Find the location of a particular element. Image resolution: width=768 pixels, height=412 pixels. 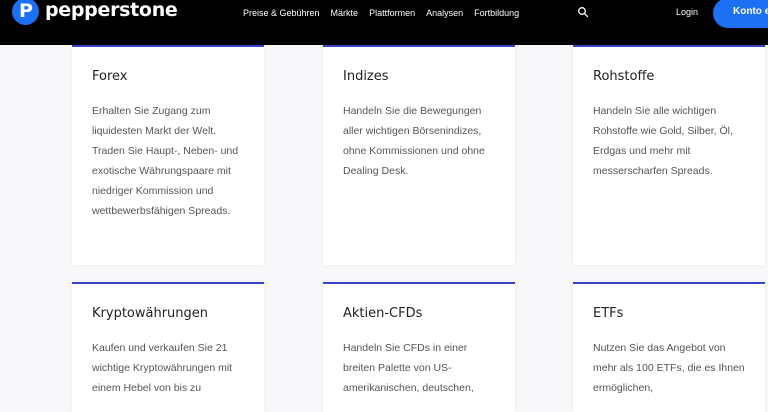

logo-mark-icon: P is located at coordinates (25, 12).